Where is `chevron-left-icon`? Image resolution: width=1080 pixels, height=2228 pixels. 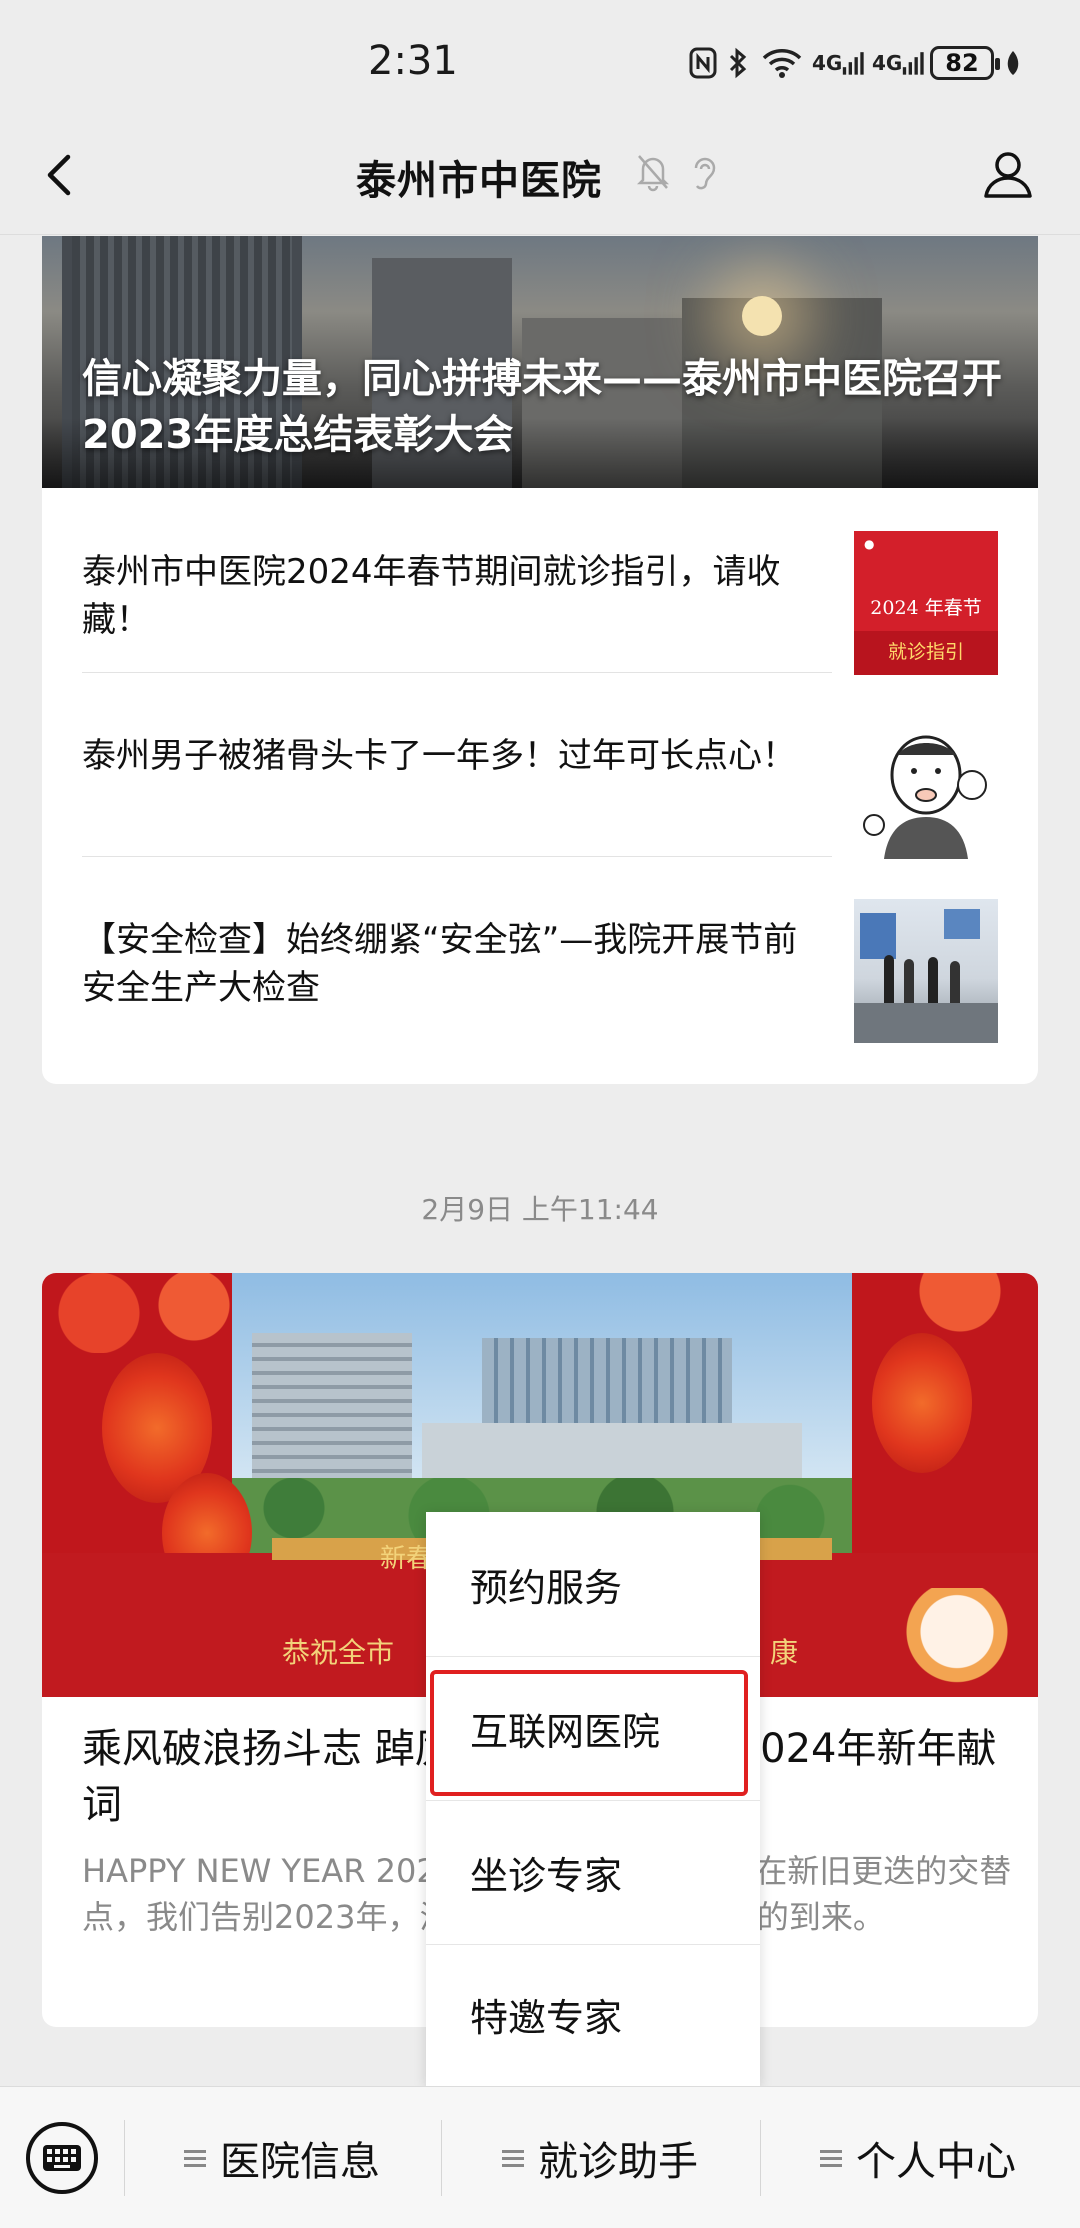
chevron-left-icon is located at coordinates (59, 175).